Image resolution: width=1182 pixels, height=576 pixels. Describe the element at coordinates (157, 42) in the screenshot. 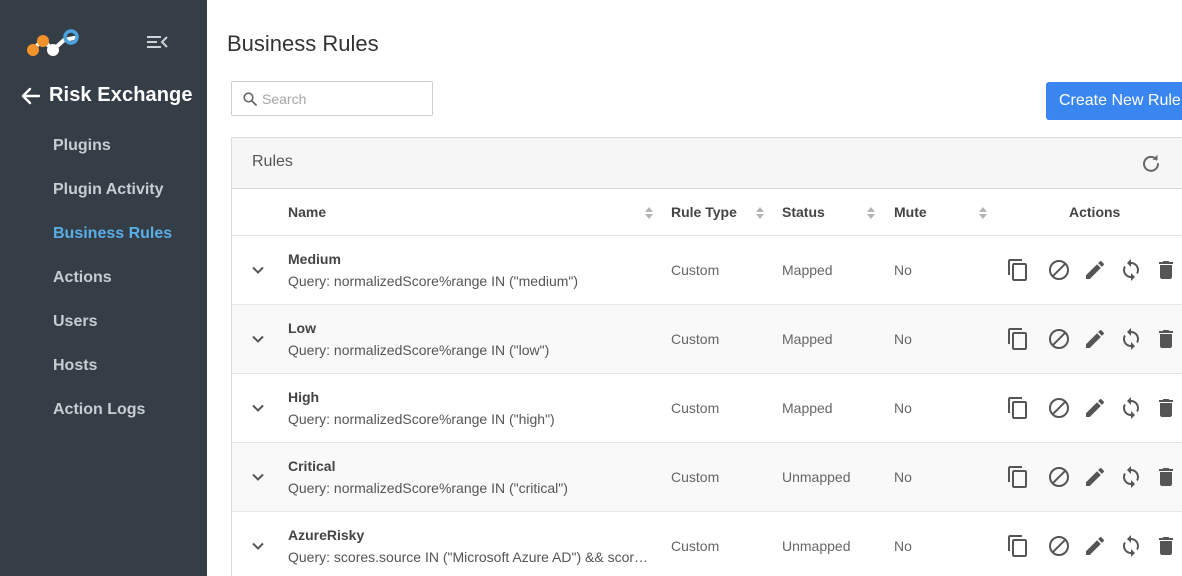

I see `menu-collapse-icon` at that location.